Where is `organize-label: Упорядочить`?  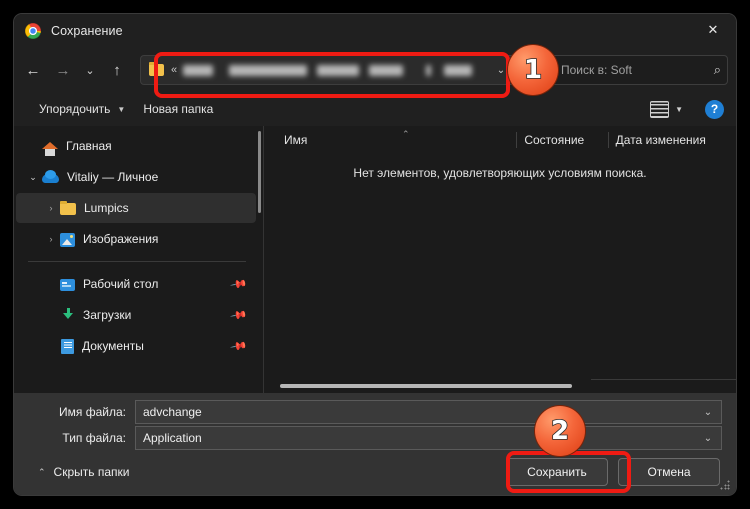 organize-label: Упорядочить is located at coordinates (75, 109).